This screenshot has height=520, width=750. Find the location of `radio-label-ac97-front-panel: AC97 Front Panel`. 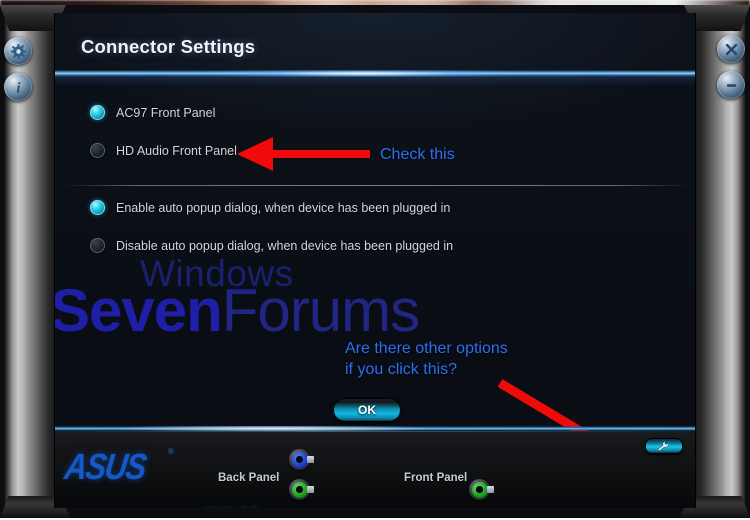

radio-label-ac97-front-panel: AC97 Front Panel is located at coordinates (166, 112).